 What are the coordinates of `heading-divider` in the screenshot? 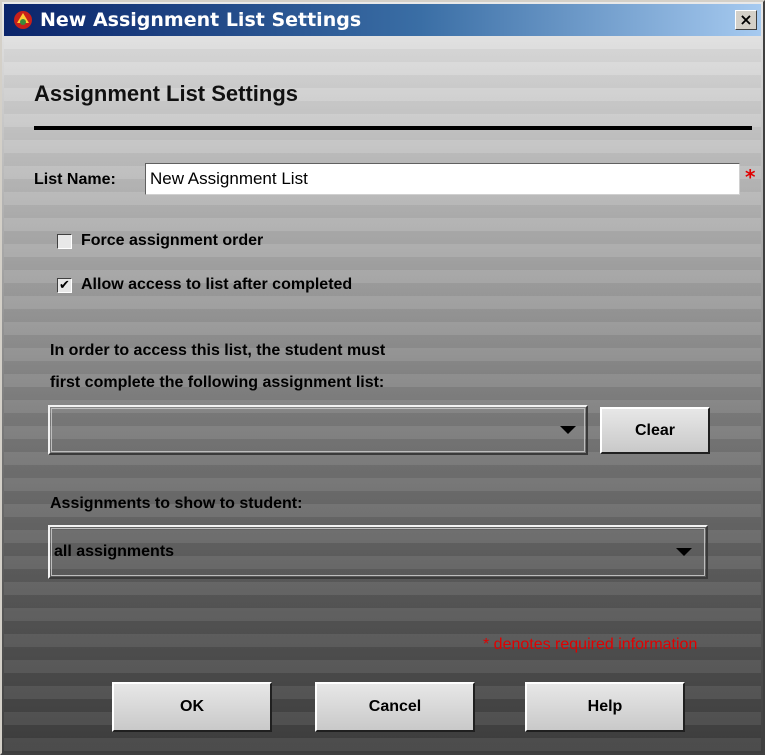 It's located at (393, 128).